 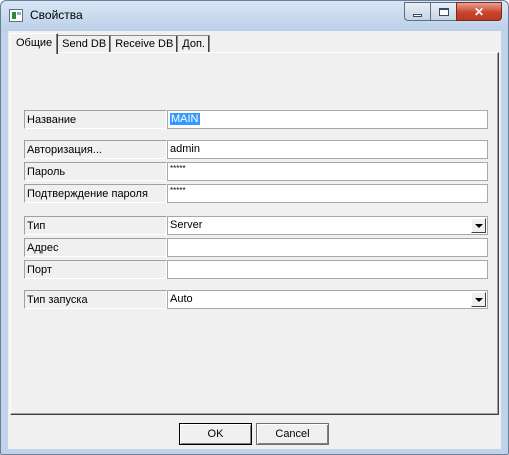 I want to click on close-icon: ✕, so click(x=479, y=11).